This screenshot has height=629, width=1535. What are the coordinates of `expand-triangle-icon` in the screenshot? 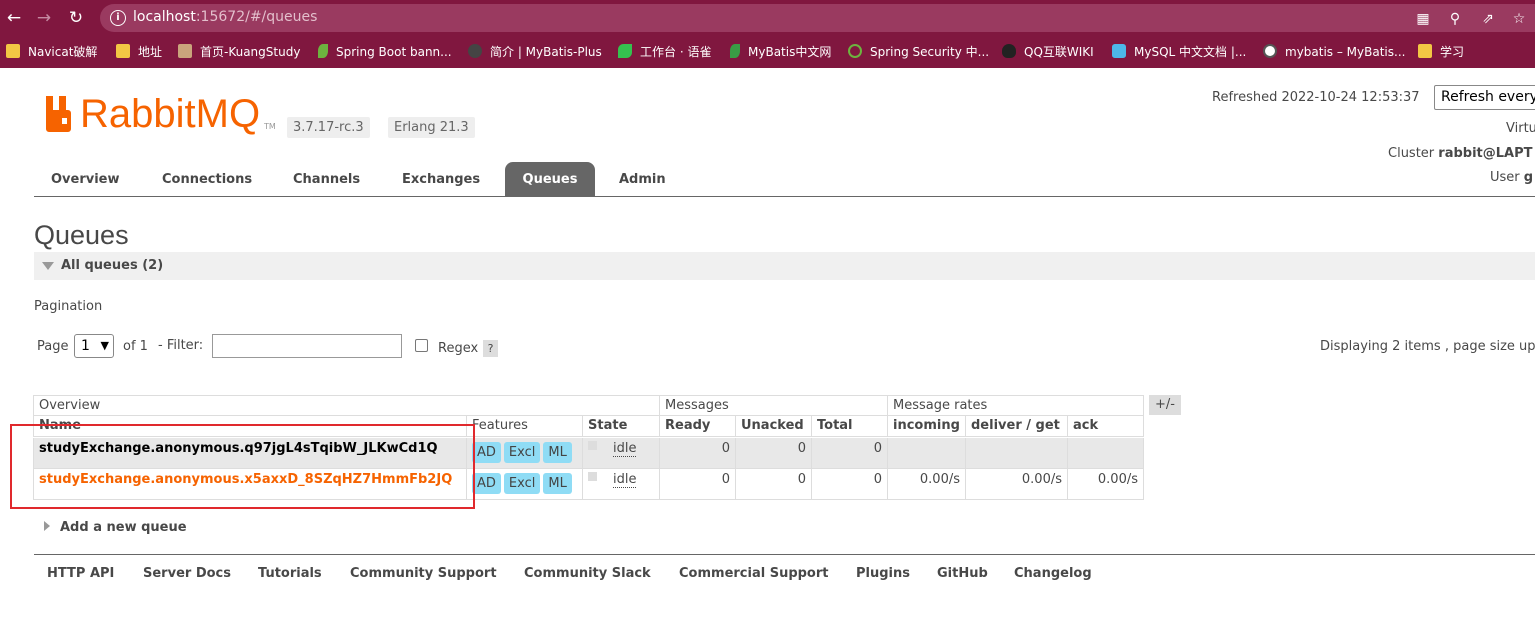 It's located at (47, 526).